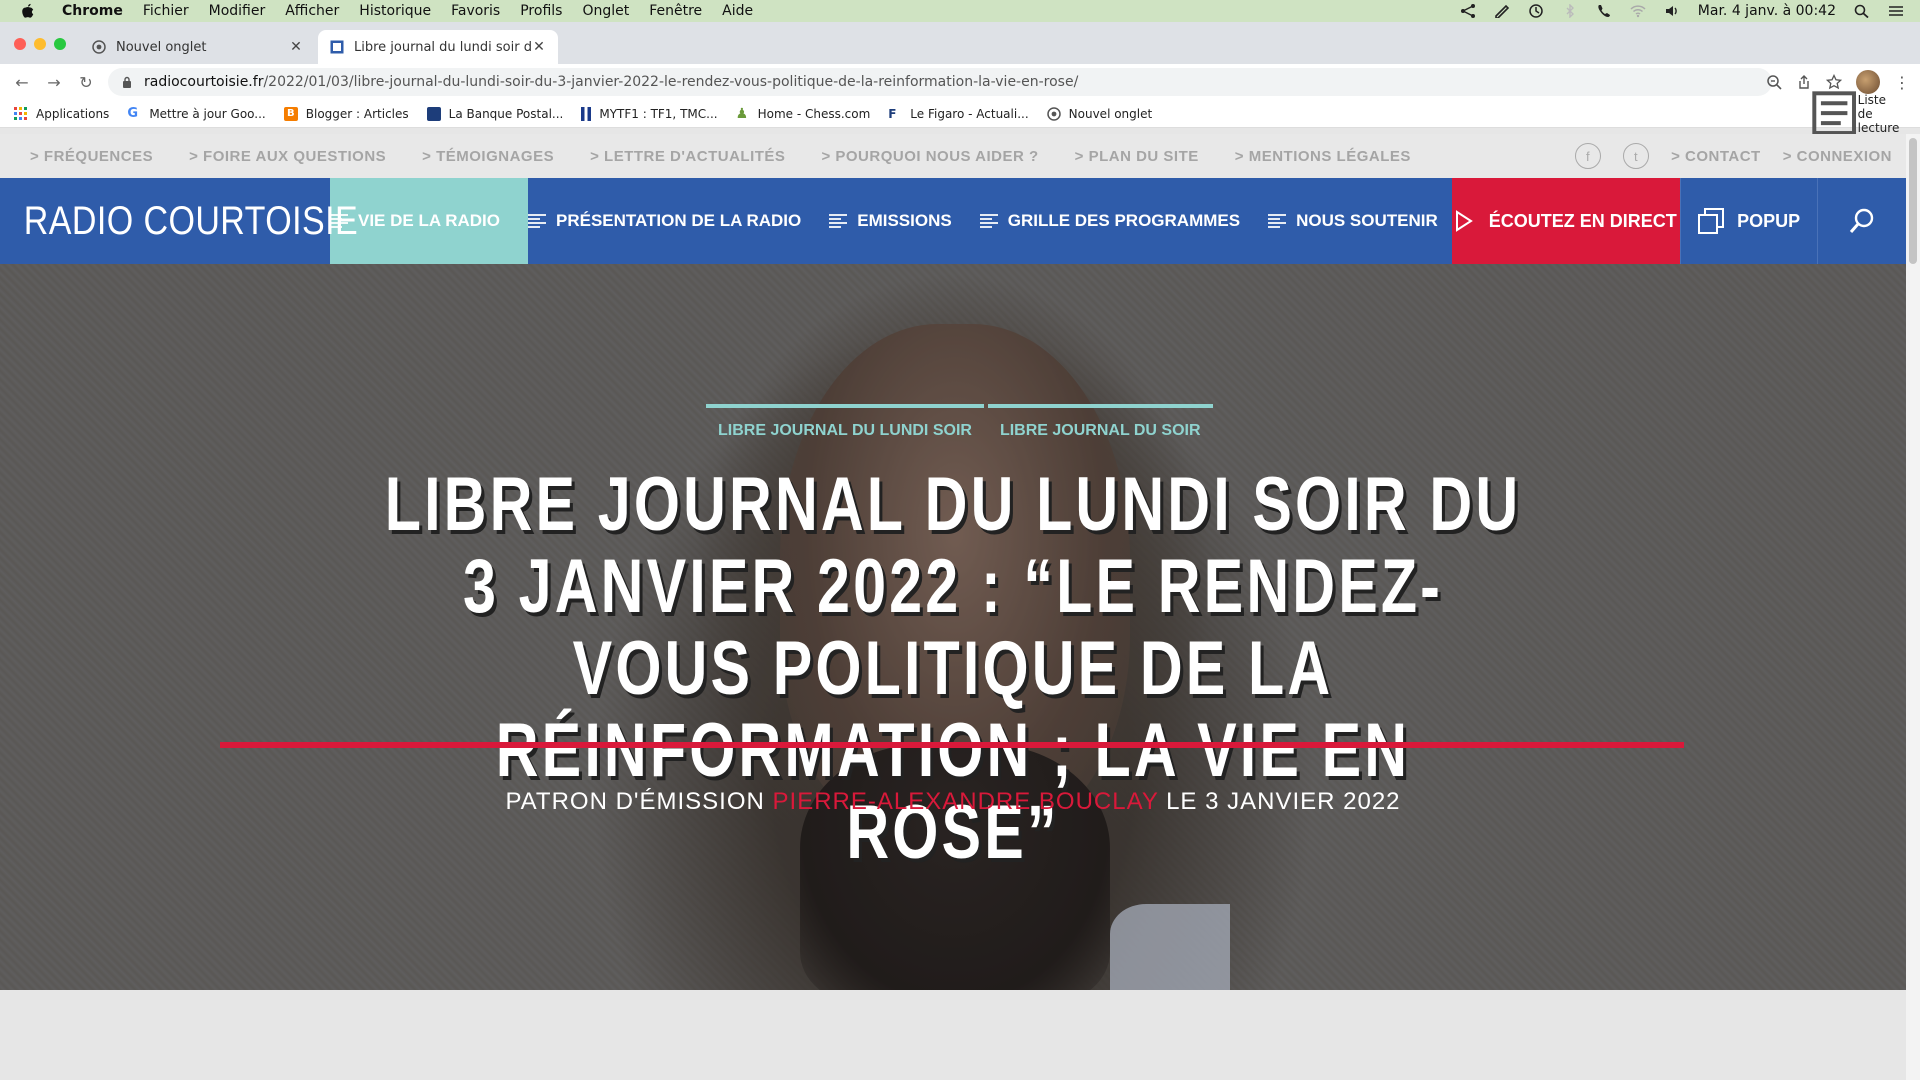  What do you see at coordinates (60, 44) in the screenshot?
I see `zoom-window-button` at bounding box center [60, 44].